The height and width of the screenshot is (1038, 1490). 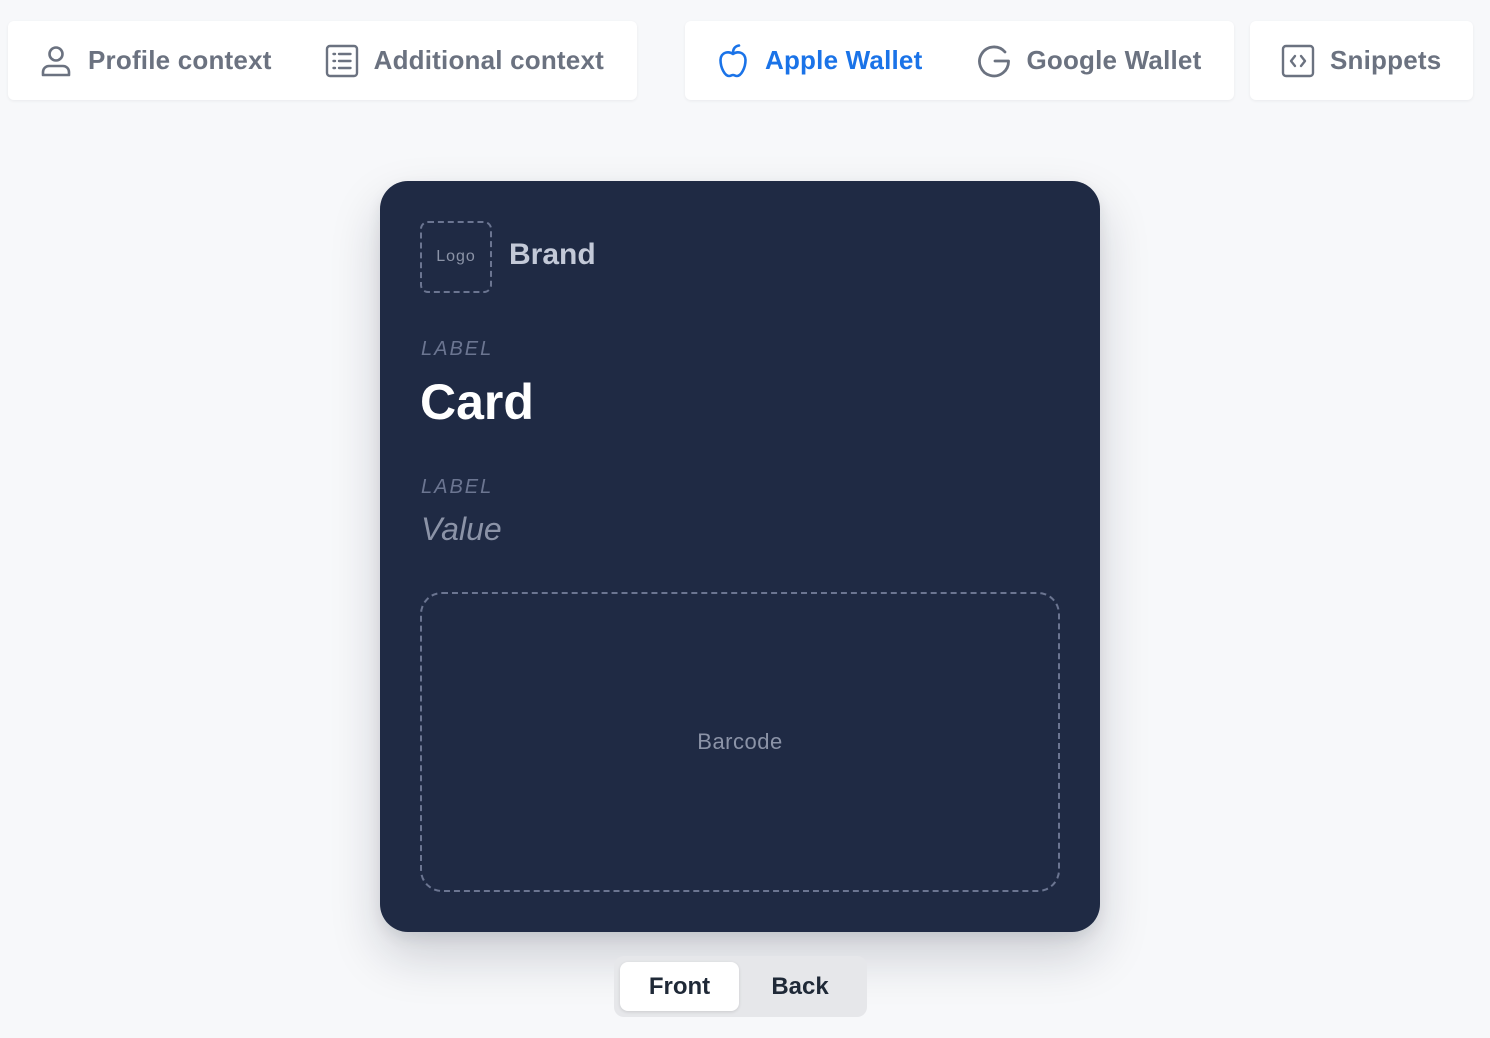 What do you see at coordinates (456, 257) in the screenshot?
I see `logo-placeholder: Logo` at bounding box center [456, 257].